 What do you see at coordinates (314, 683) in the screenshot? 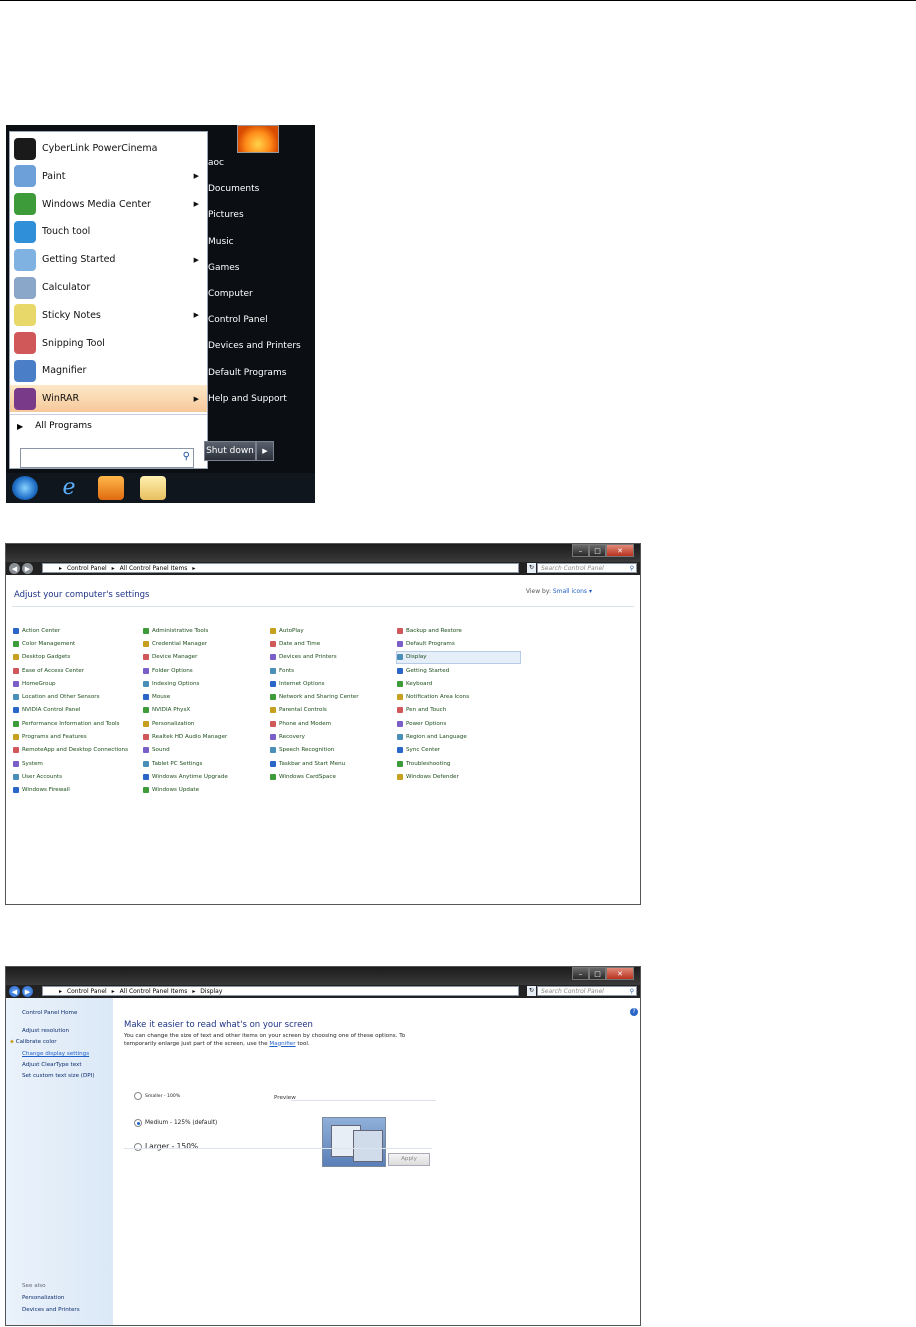
I see `control-panel-item: Internet Options` at bounding box center [314, 683].